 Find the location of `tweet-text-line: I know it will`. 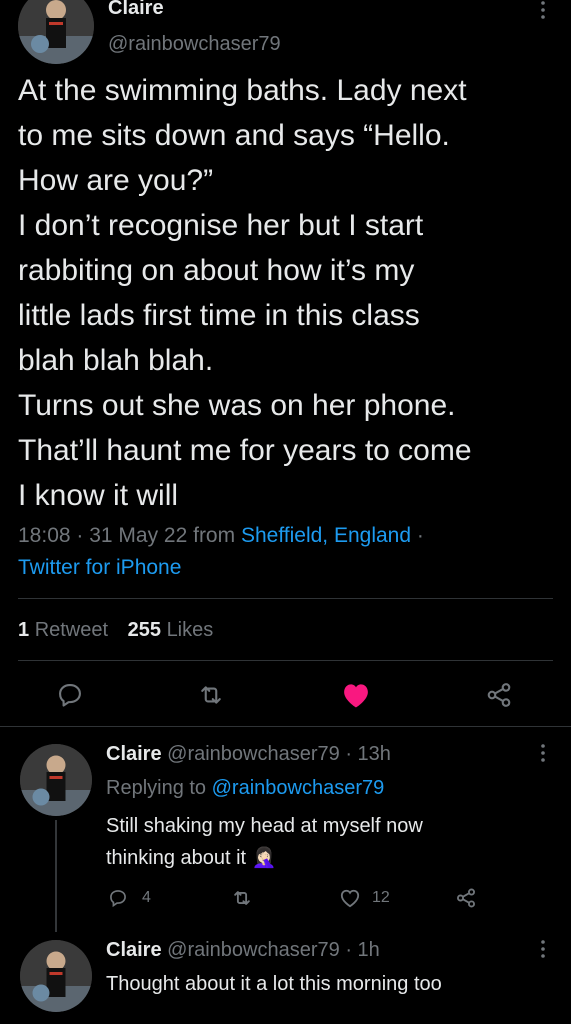

tweet-text-line: I know it will is located at coordinates (98, 495).